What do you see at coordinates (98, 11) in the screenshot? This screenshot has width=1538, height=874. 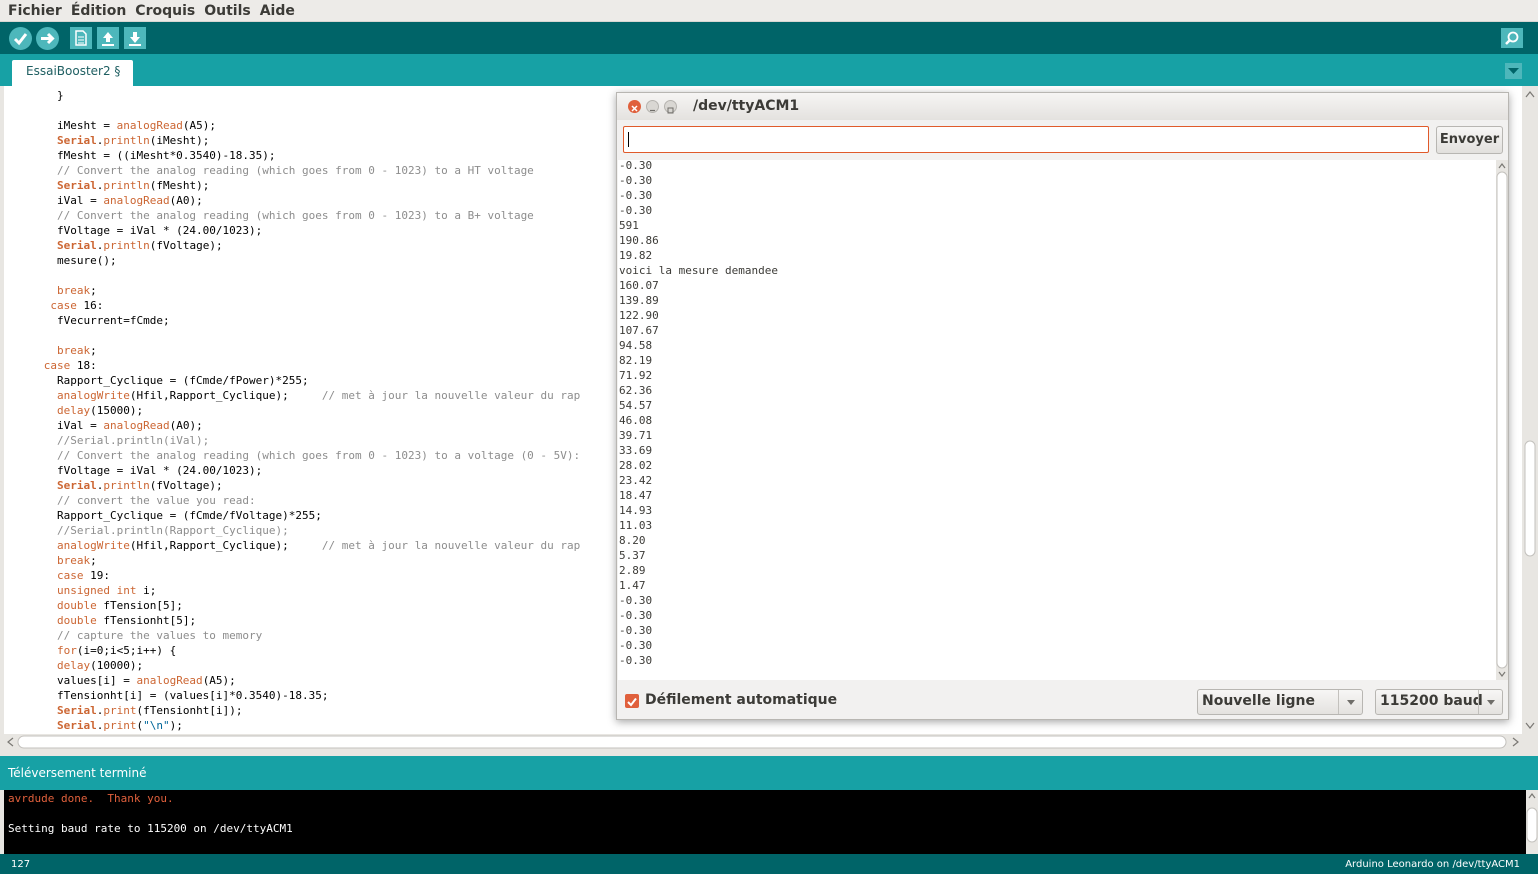 I see `menu-edition: Édition` at bounding box center [98, 11].